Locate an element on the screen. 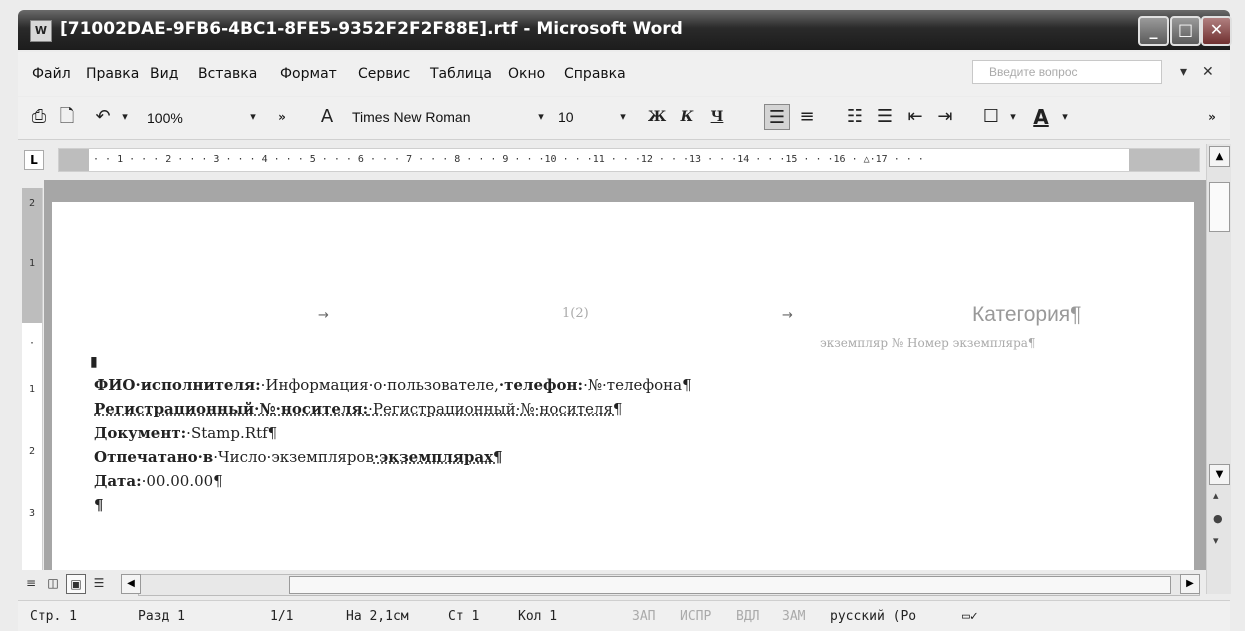 Image resolution: width=1245 pixels, height=631 pixels. scroll-right-button: ▶ is located at coordinates (1190, 584).